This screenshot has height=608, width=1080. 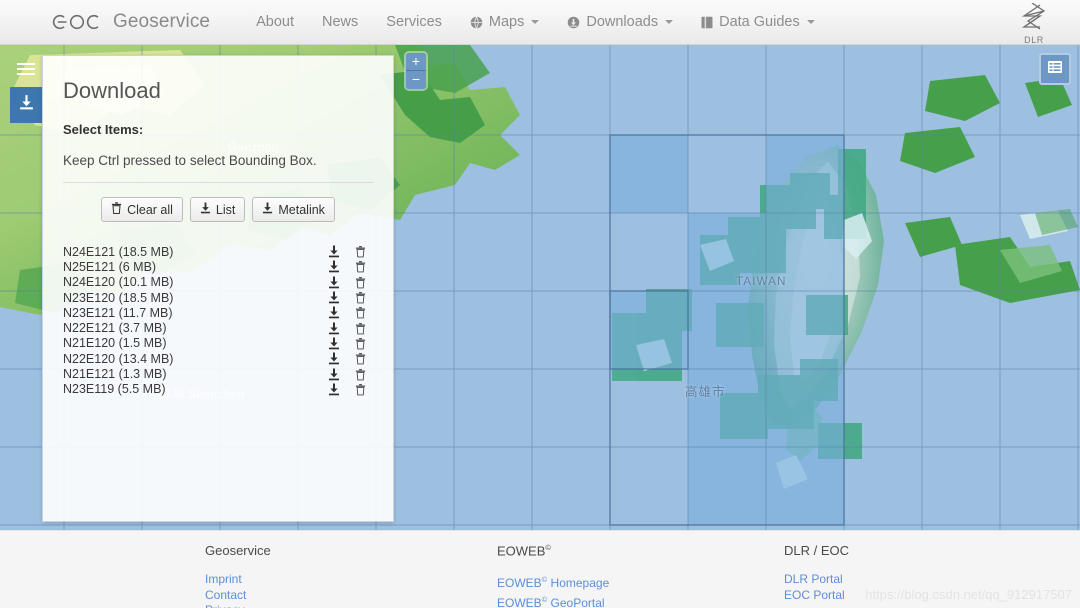 I want to click on layers-button, so click(x=1055, y=69).